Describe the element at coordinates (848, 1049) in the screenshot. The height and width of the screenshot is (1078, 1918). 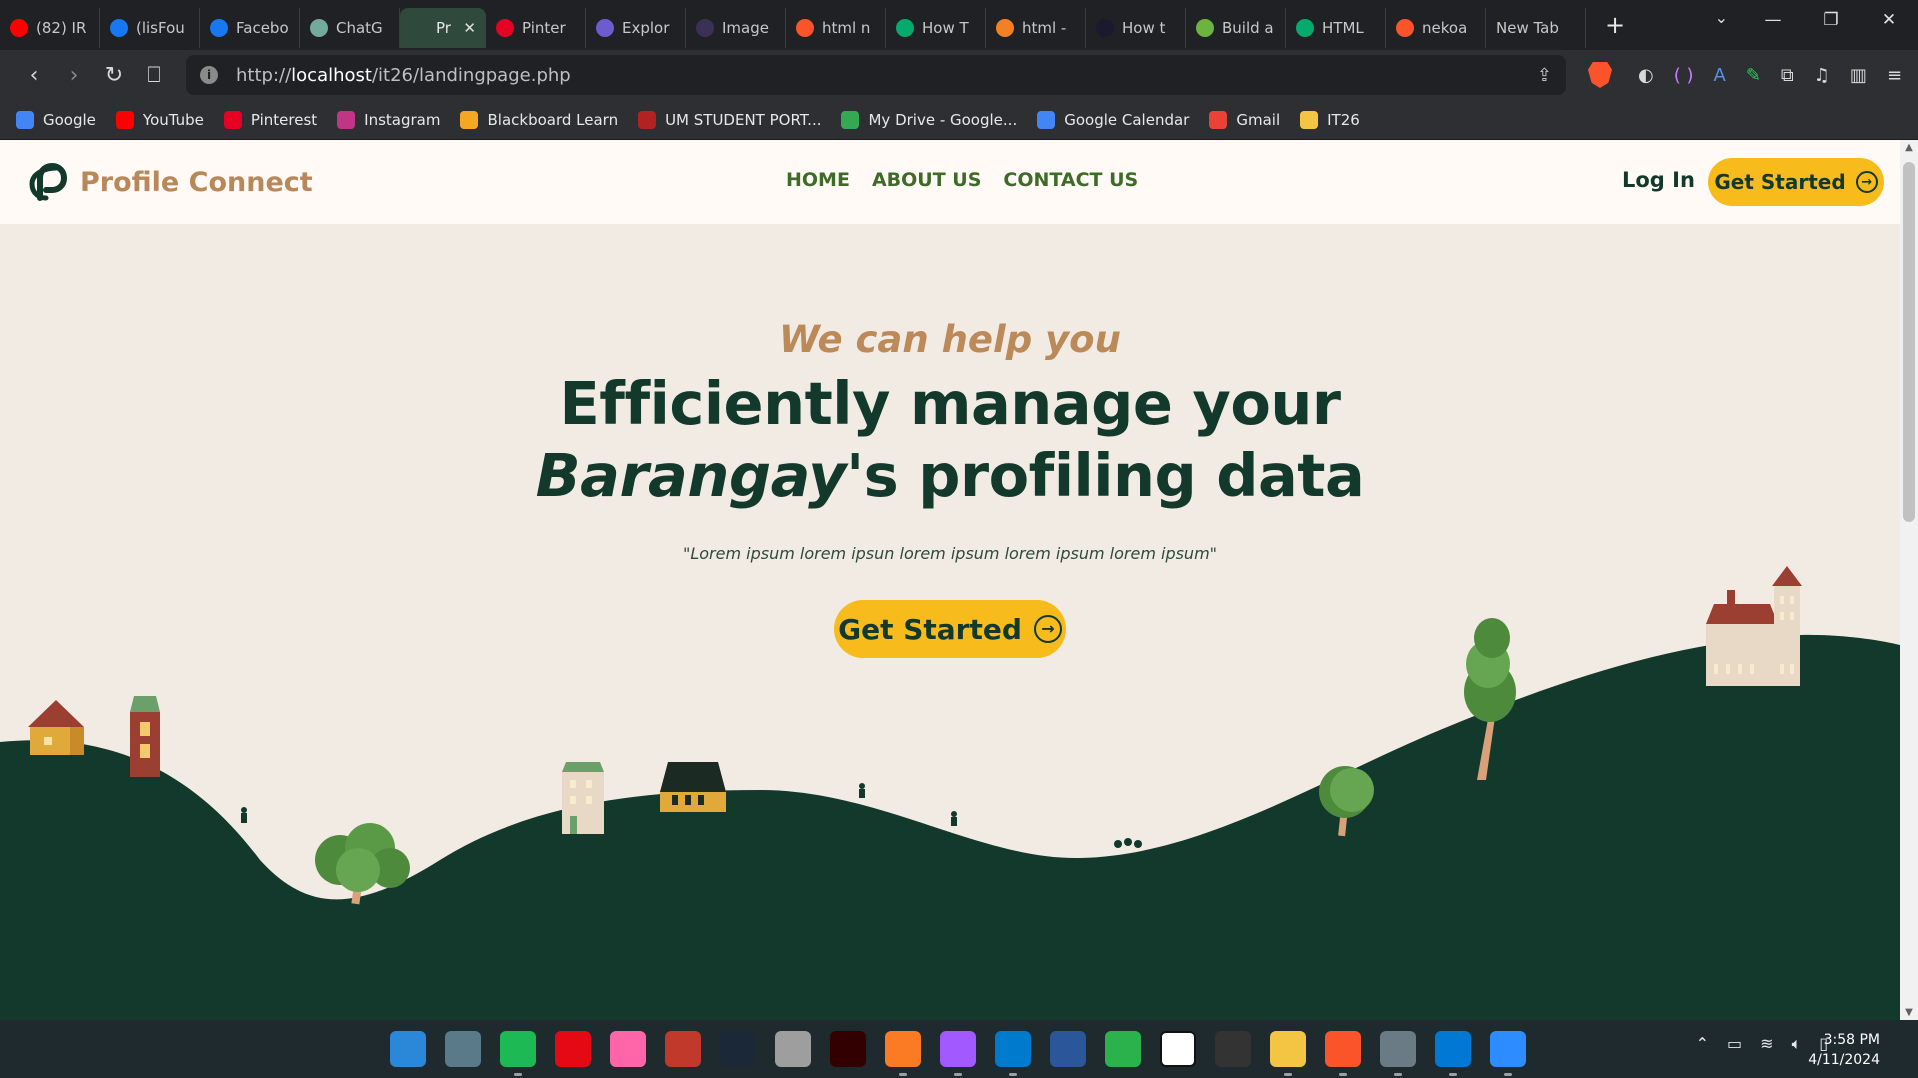
I see `illustrator-icon` at that location.